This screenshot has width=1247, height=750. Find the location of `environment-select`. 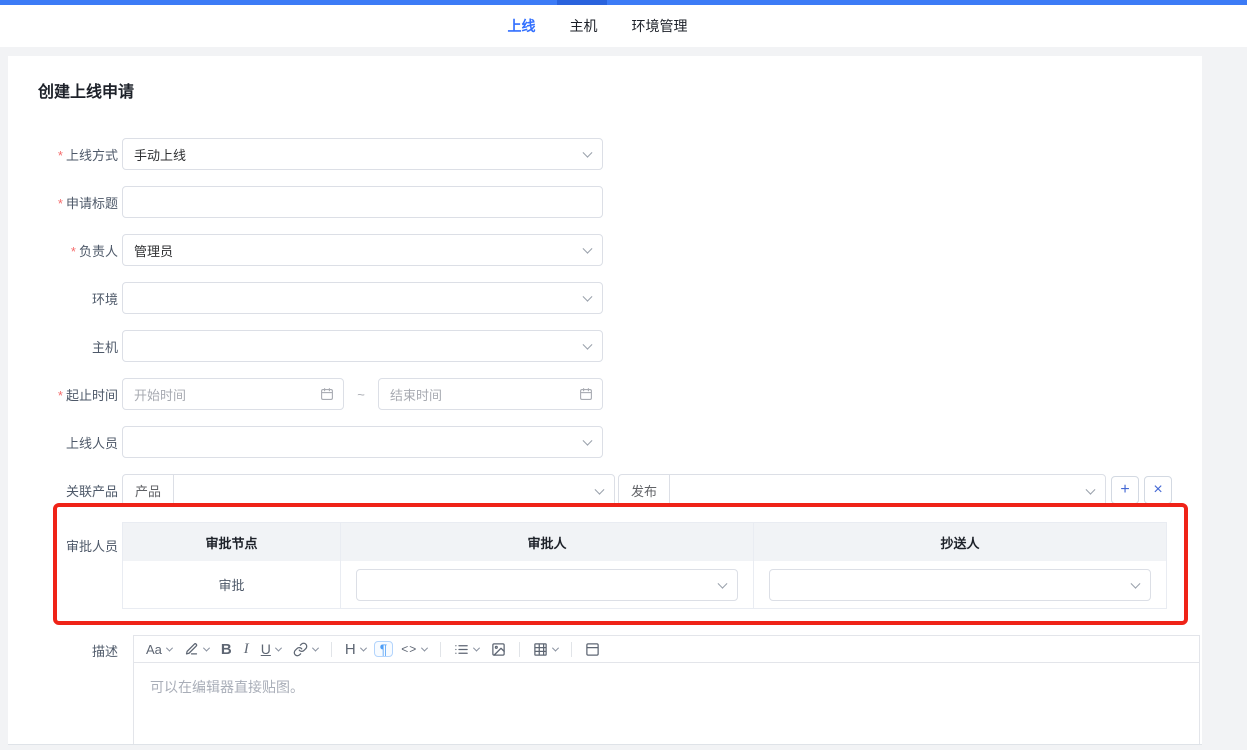

environment-select is located at coordinates (362, 298).